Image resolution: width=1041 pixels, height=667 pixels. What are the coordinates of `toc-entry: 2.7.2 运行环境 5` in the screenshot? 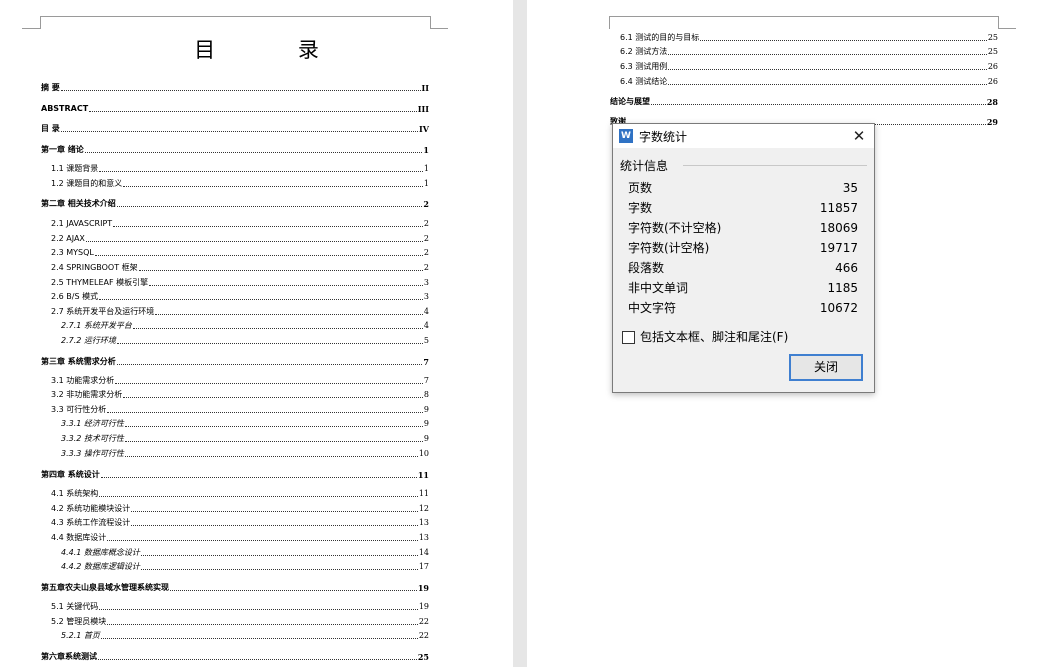 It's located at (245, 341).